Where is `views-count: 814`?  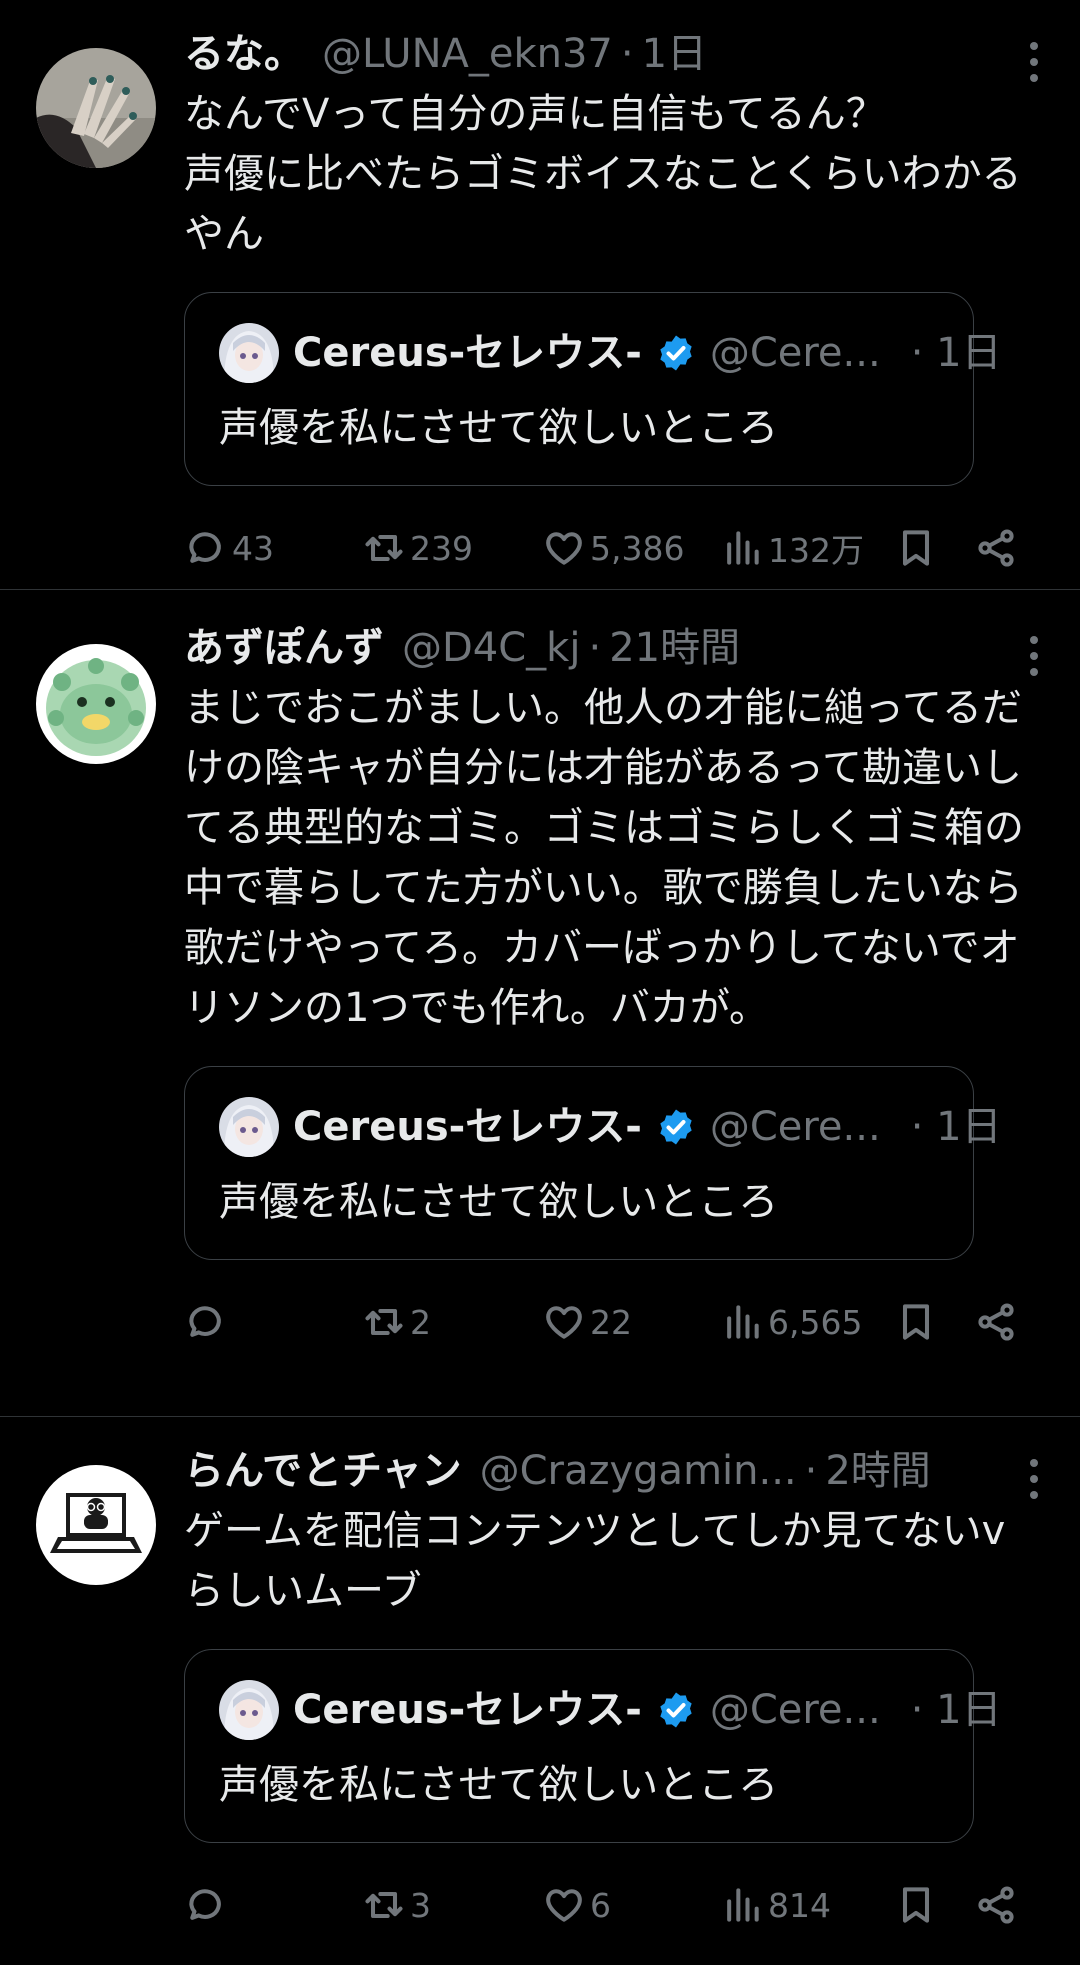 views-count: 814 is located at coordinates (799, 1905).